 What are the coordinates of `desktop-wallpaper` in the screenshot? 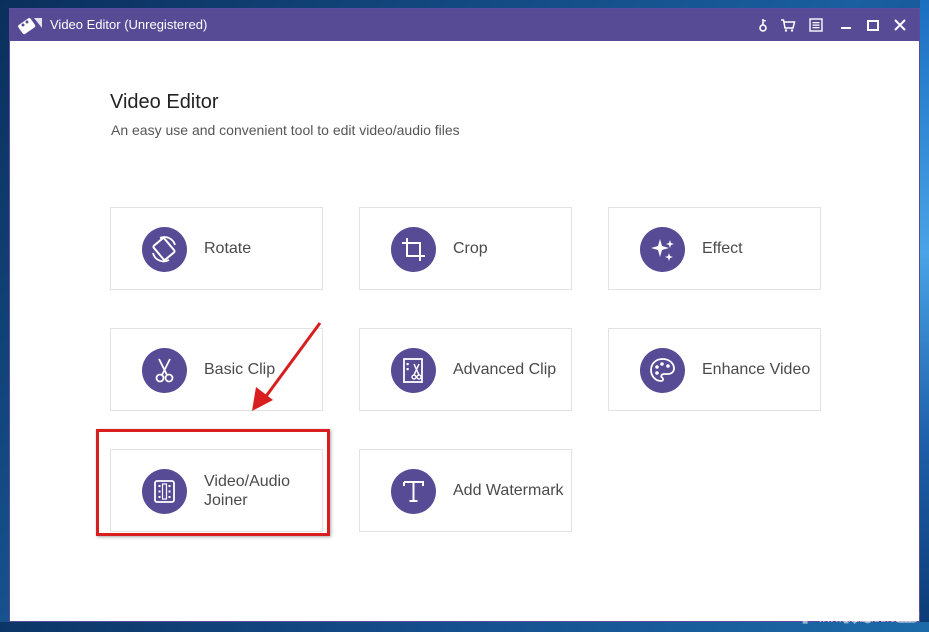 It's located at (924, 316).